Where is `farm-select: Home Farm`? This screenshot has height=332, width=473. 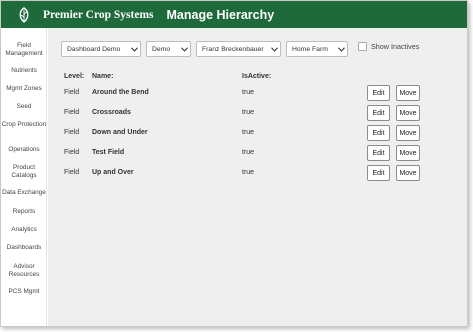 farm-select: Home Farm is located at coordinates (317, 49).